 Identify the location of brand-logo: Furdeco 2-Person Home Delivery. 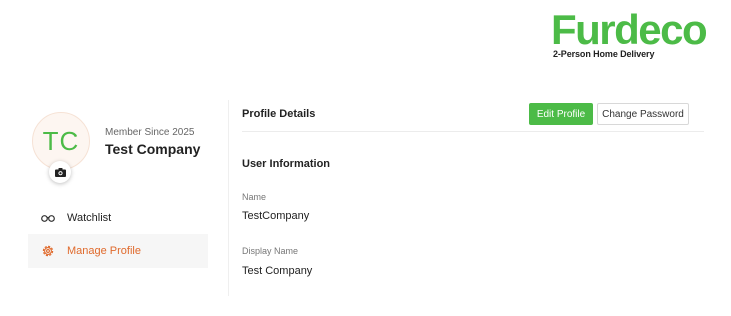
(629, 33).